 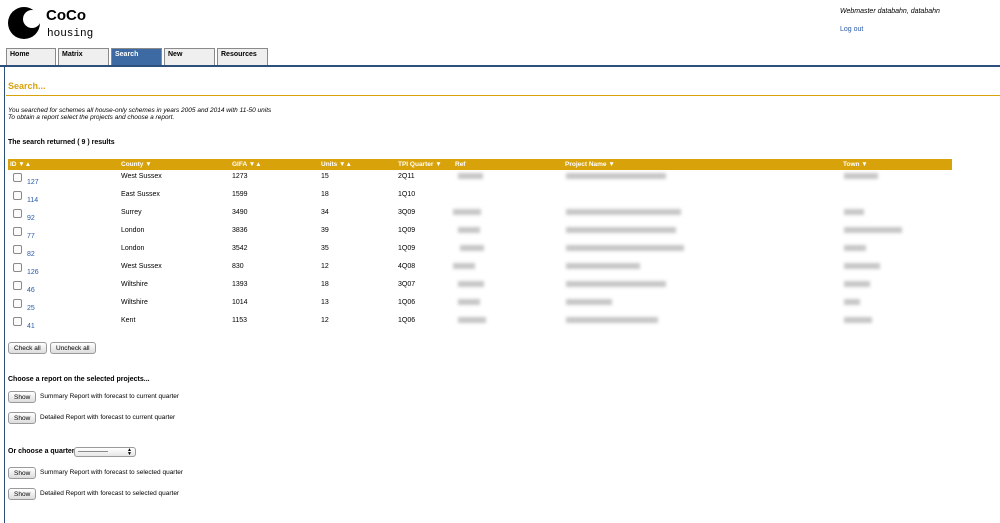 What do you see at coordinates (325, 176) in the screenshot?
I see `row-units: 15` at bounding box center [325, 176].